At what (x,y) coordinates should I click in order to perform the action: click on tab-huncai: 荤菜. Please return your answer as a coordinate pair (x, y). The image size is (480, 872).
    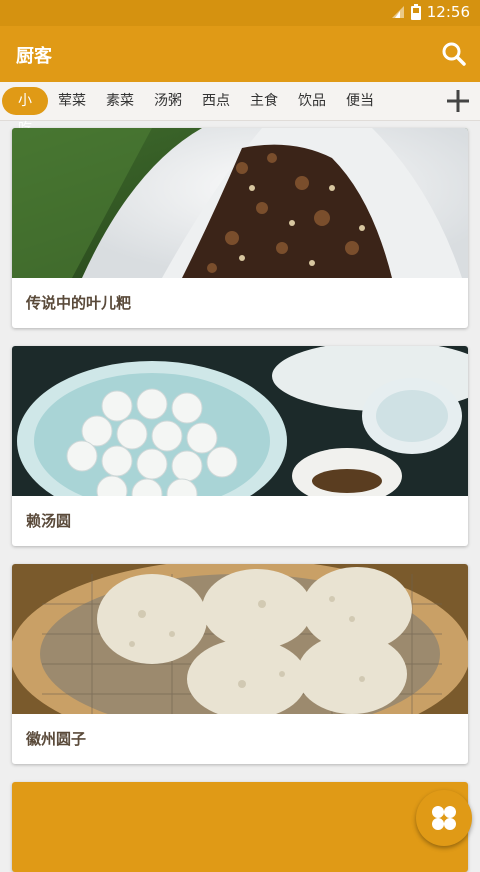
    Looking at the image, I should click on (72, 101).